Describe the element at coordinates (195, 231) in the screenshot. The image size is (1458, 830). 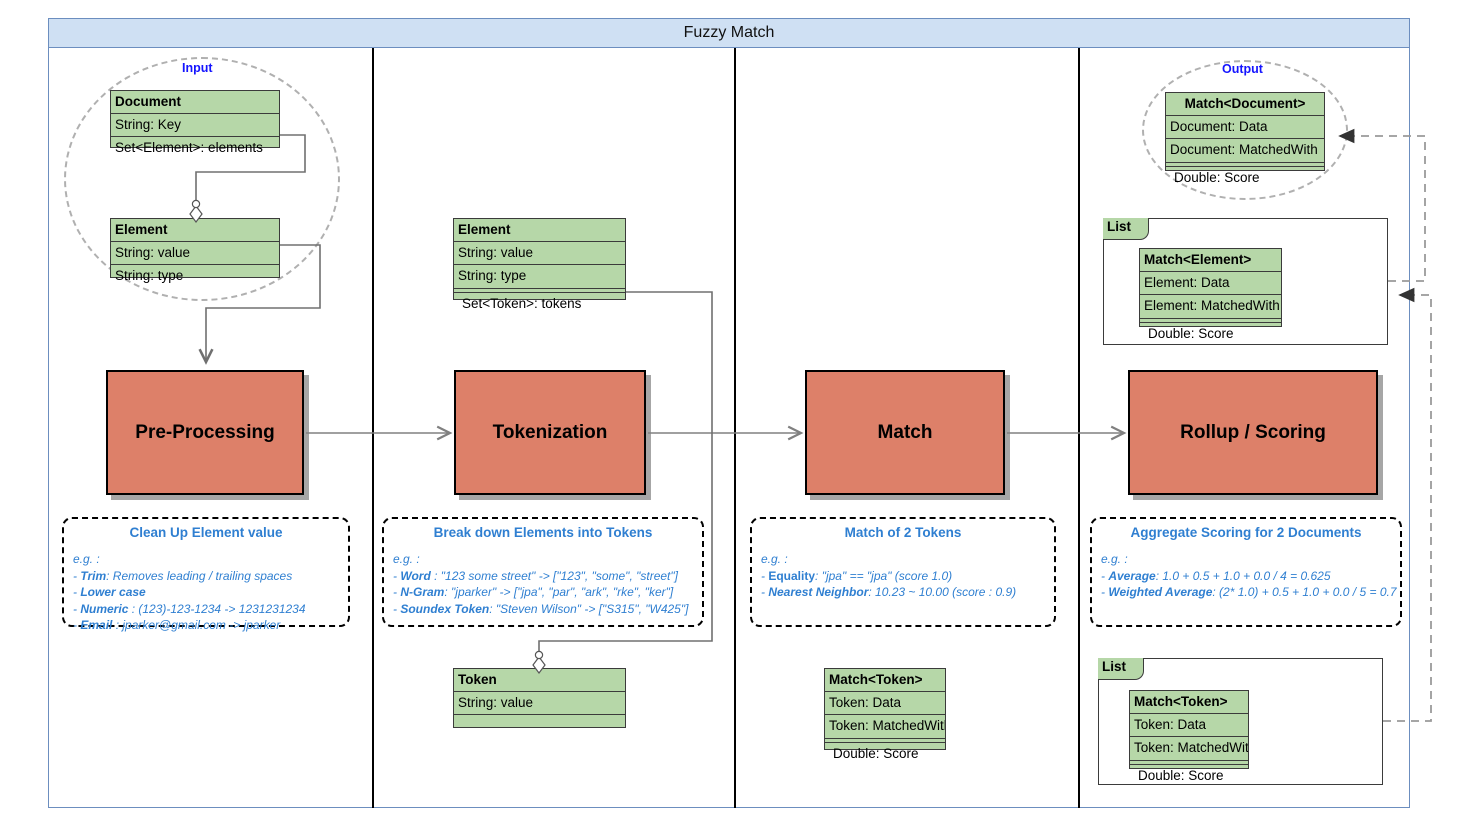
I see `class-element-input-header: Element` at that location.